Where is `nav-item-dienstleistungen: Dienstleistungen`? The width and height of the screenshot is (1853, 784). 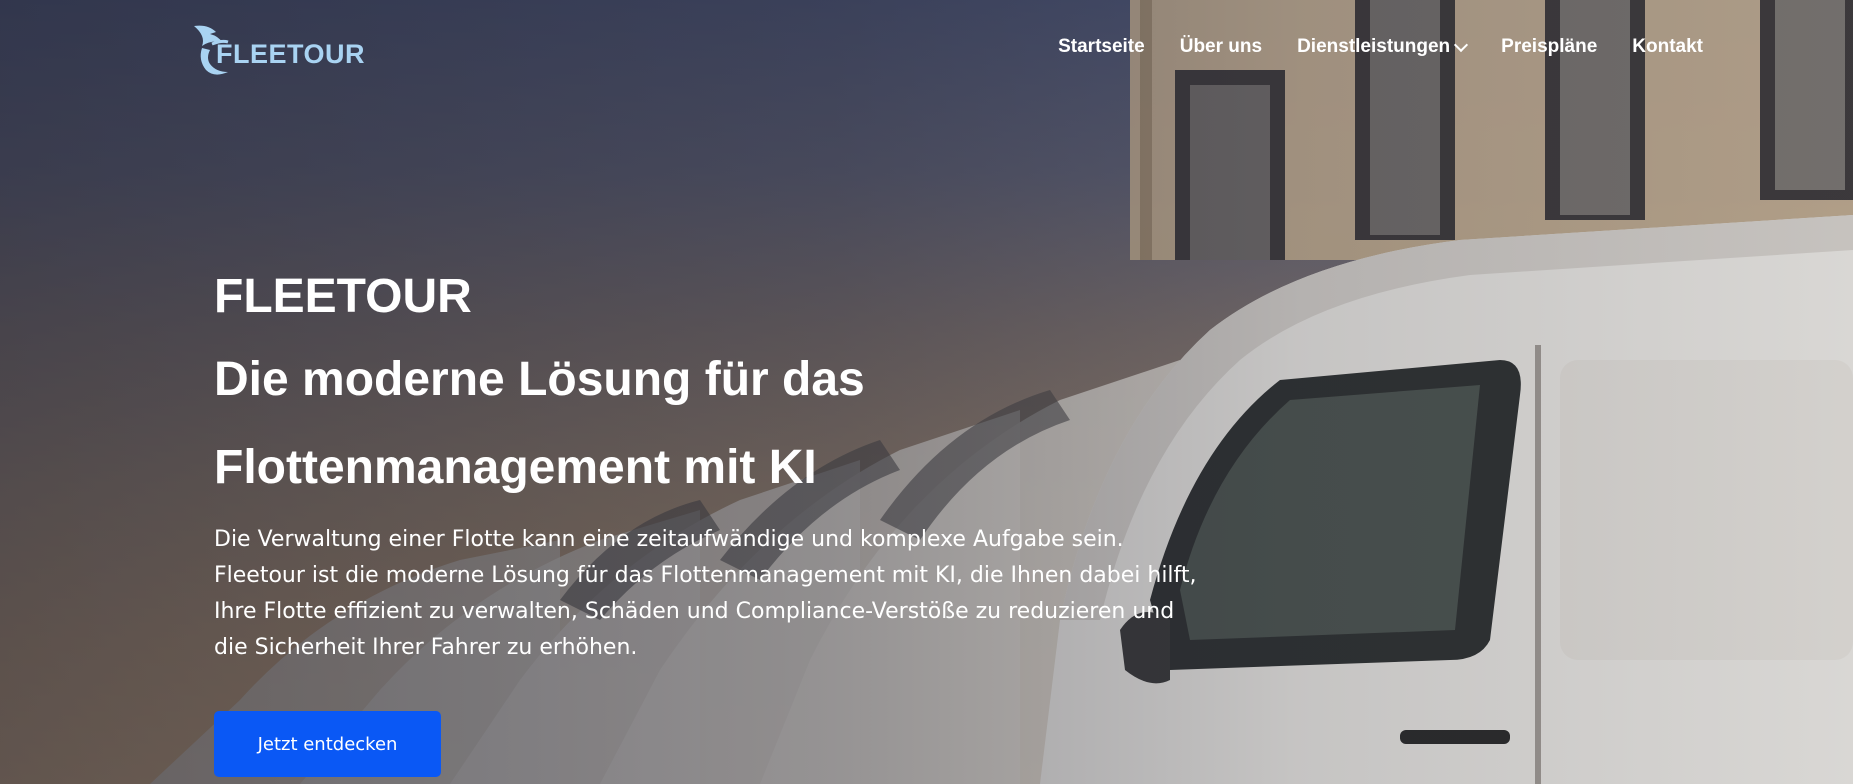
nav-item-dienstleistungen: Dienstleistungen is located at coordinates (1383, 47).